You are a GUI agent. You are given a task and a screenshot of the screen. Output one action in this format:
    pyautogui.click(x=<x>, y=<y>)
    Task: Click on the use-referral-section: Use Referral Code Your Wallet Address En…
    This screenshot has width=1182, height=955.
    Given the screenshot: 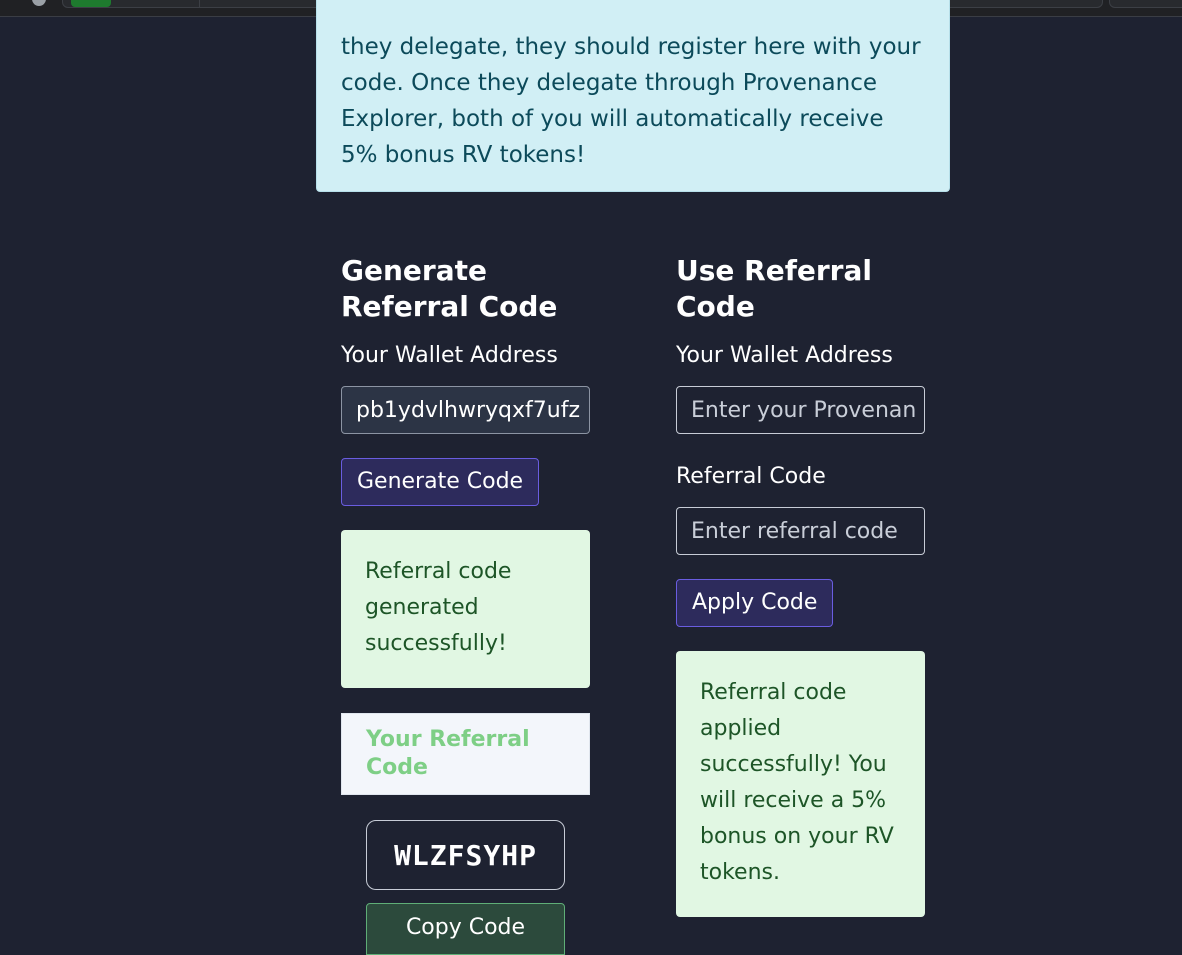 What is the action you would take?
    pyautogui.click(x=800, y=585)
    